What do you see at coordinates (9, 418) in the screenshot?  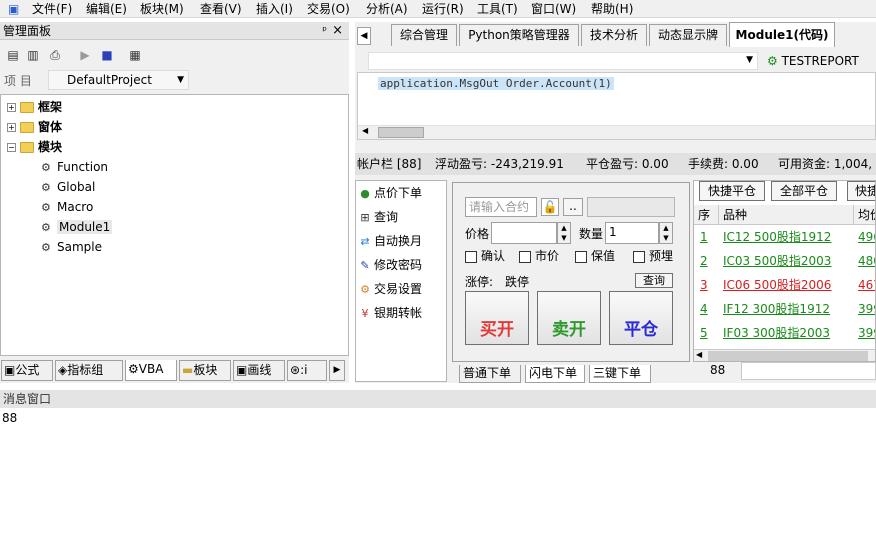 I see `message-text: 88` at bounding box center [9, 418].